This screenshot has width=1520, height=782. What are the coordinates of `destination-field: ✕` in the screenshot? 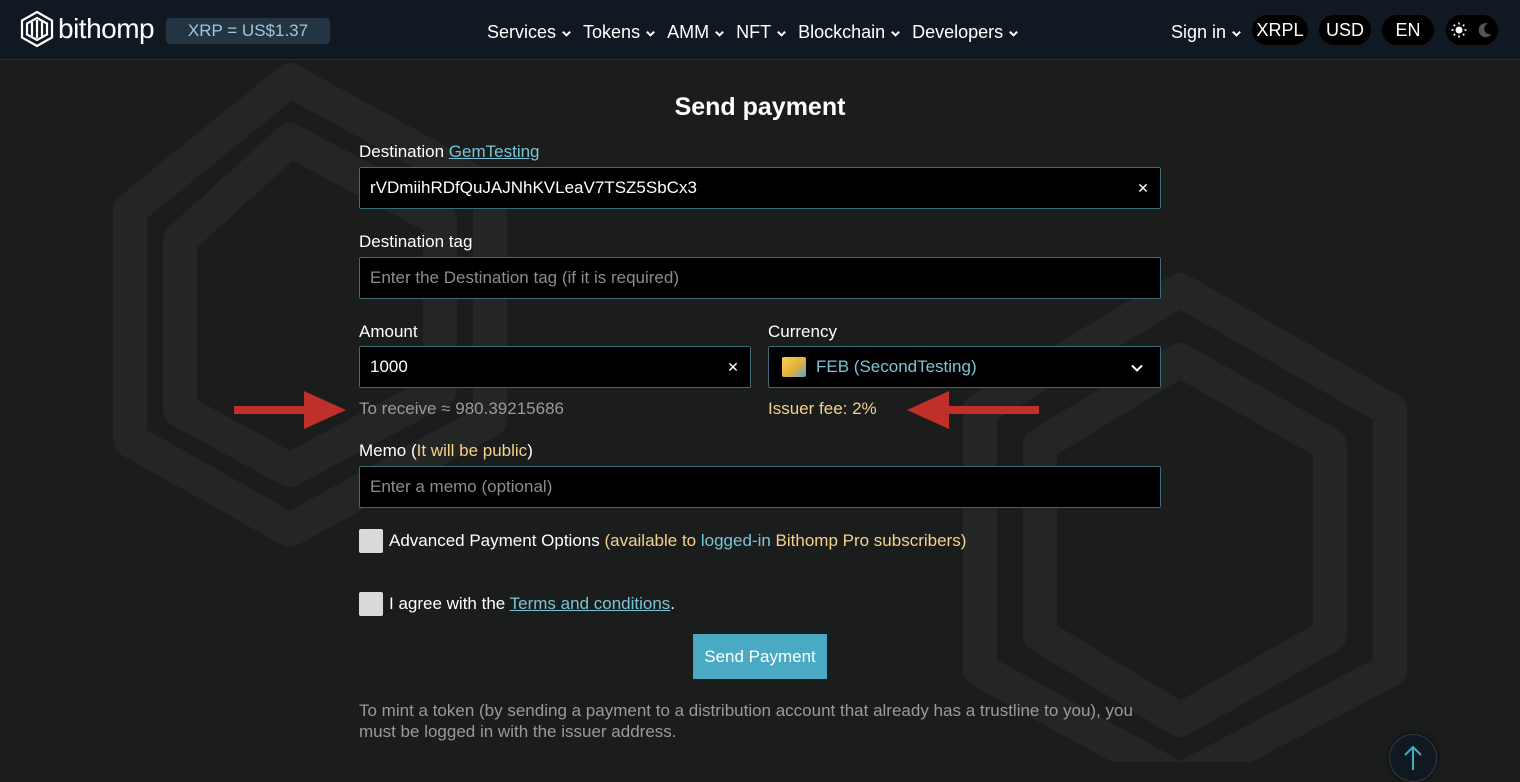 It's located at (760, 188).